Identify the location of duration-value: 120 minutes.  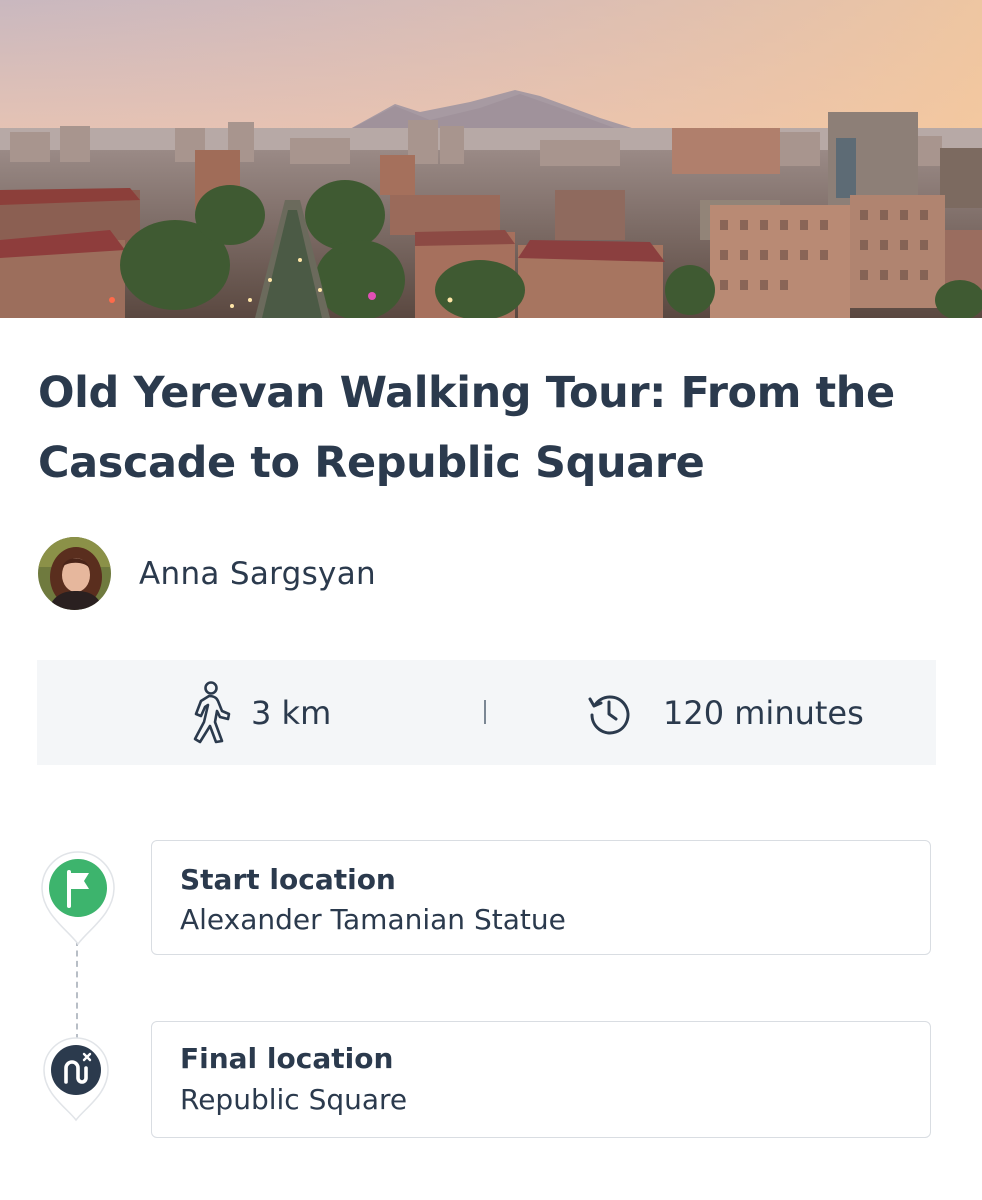
(763, 712).